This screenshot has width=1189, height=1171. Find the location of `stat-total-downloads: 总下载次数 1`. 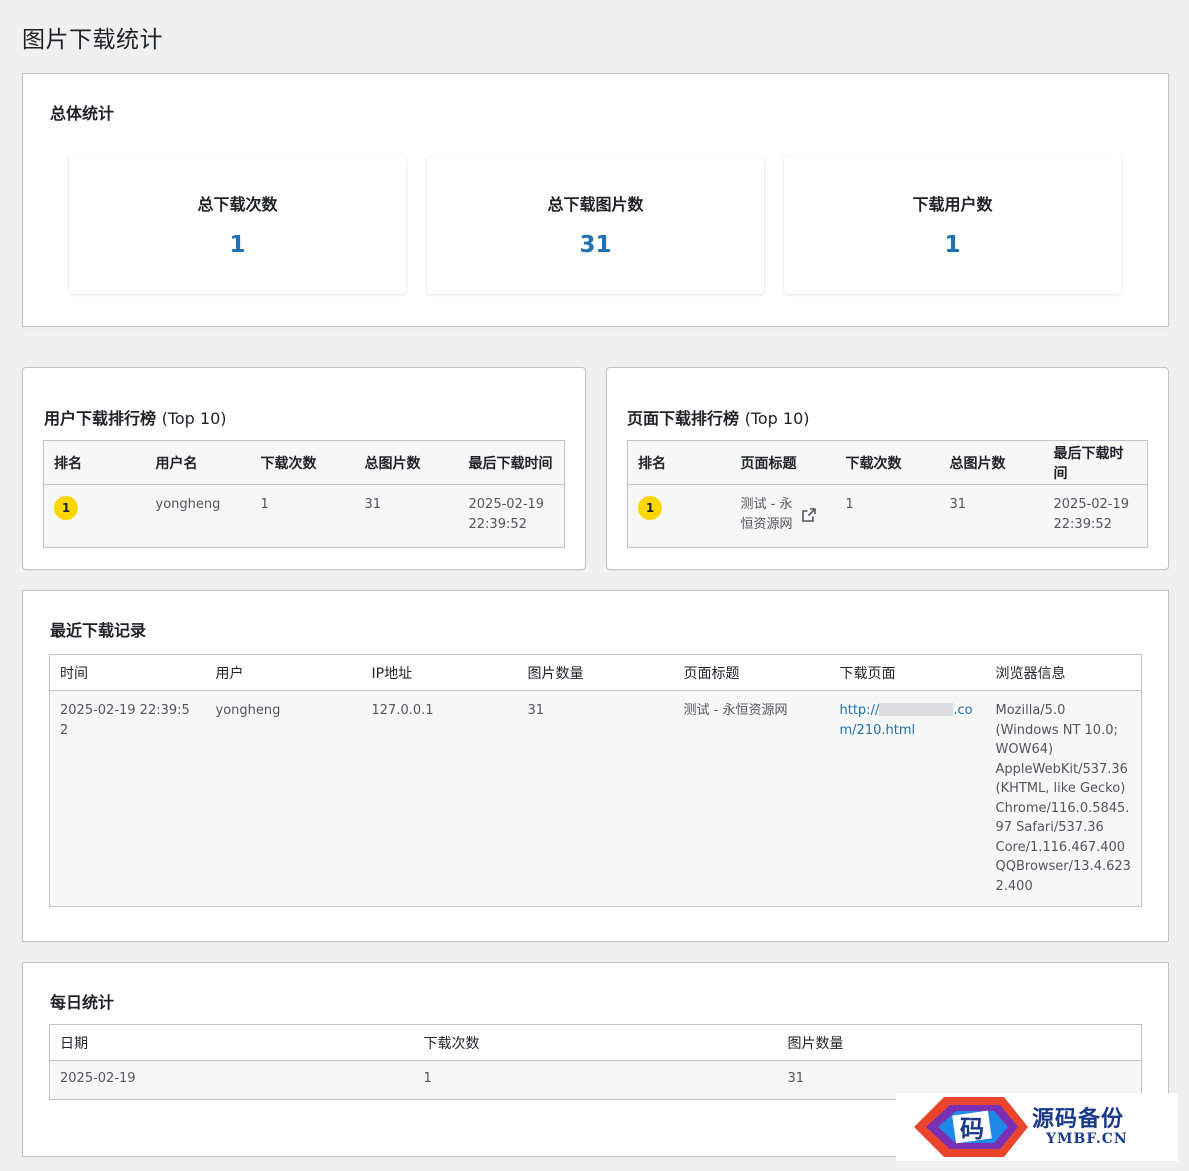

stat-total-downloads: 总下载次数 1 is located at coordinates (237, 225).